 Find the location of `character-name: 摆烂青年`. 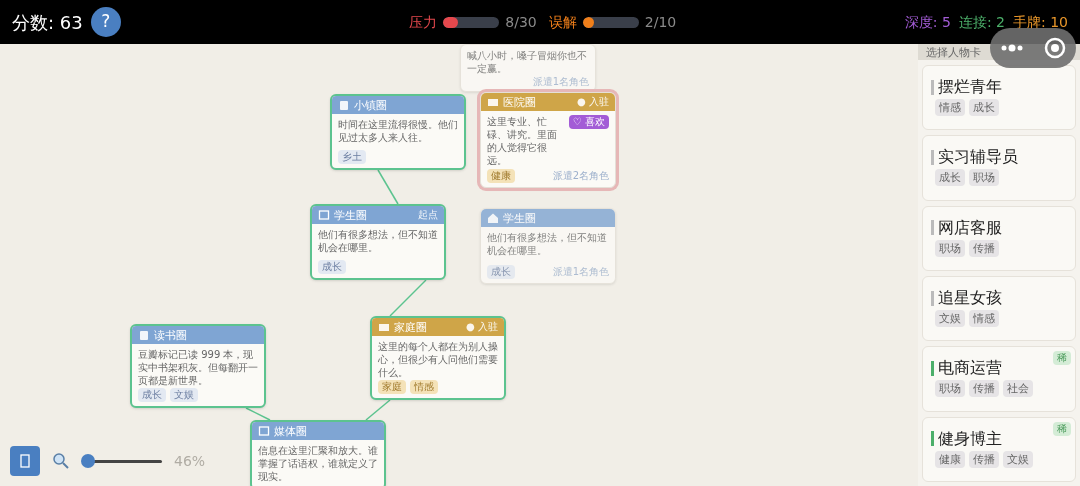

character-name: 摆烂青年 is located at coordinates (970, 87).